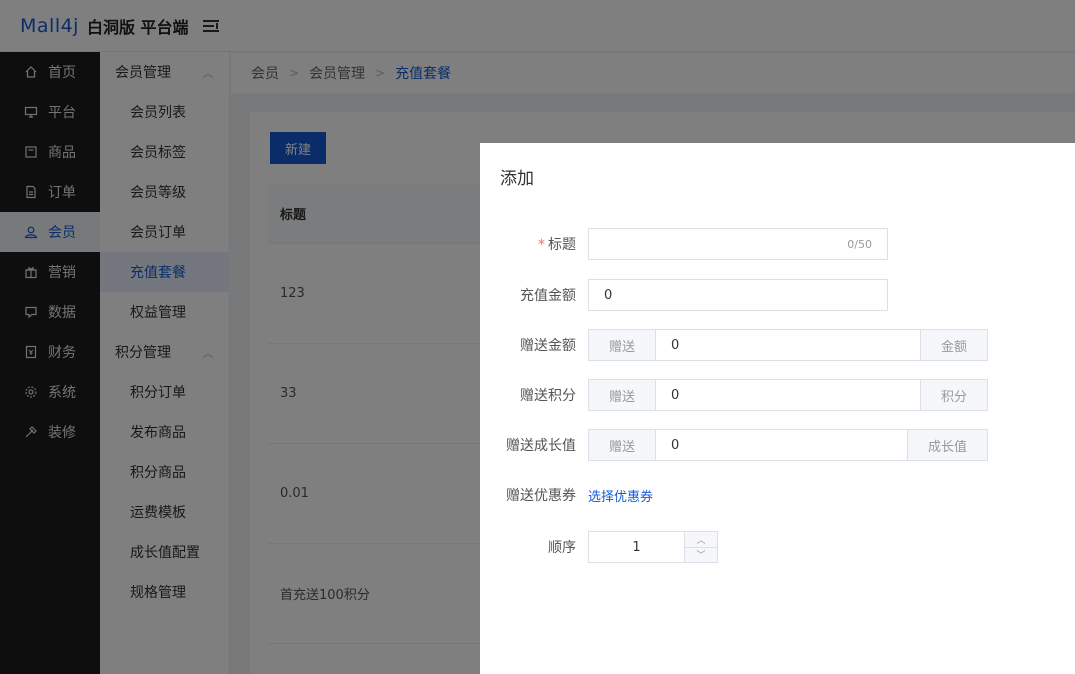 This screenshot has width=1075, height=674. What do you see at coordinates (675, 395) in the screenshot?
I see `gift-points-value: 0` at bounding box center [675, 395].